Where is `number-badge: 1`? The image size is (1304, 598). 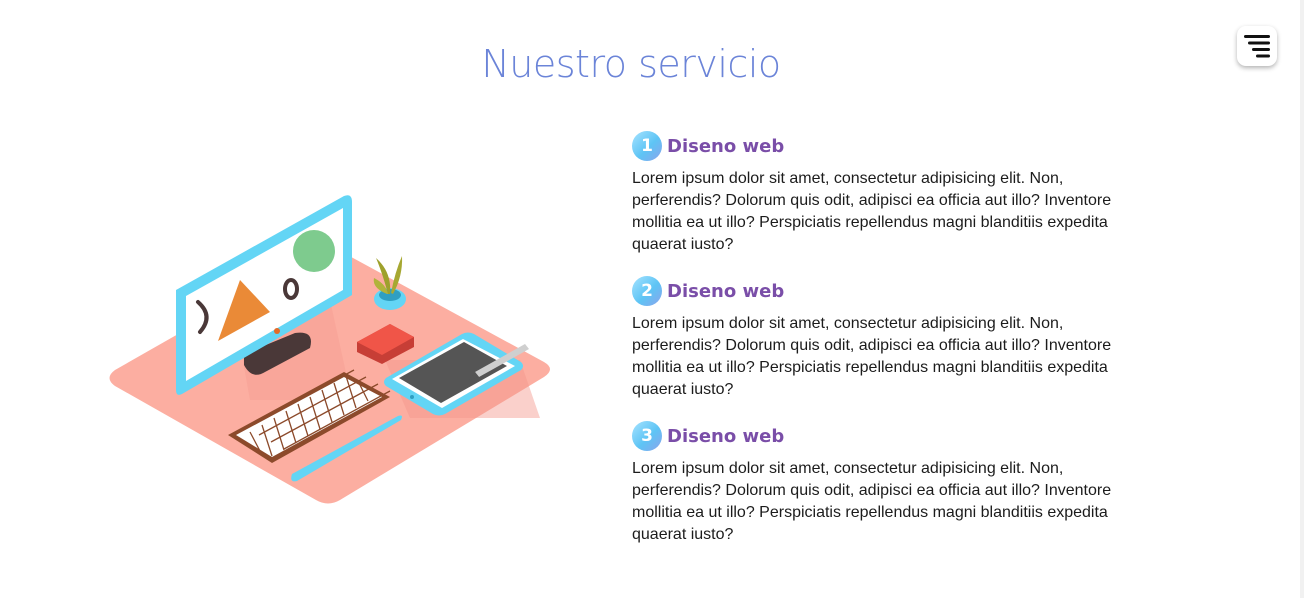
number-badge: 1 is located at coordinates (647, 146).